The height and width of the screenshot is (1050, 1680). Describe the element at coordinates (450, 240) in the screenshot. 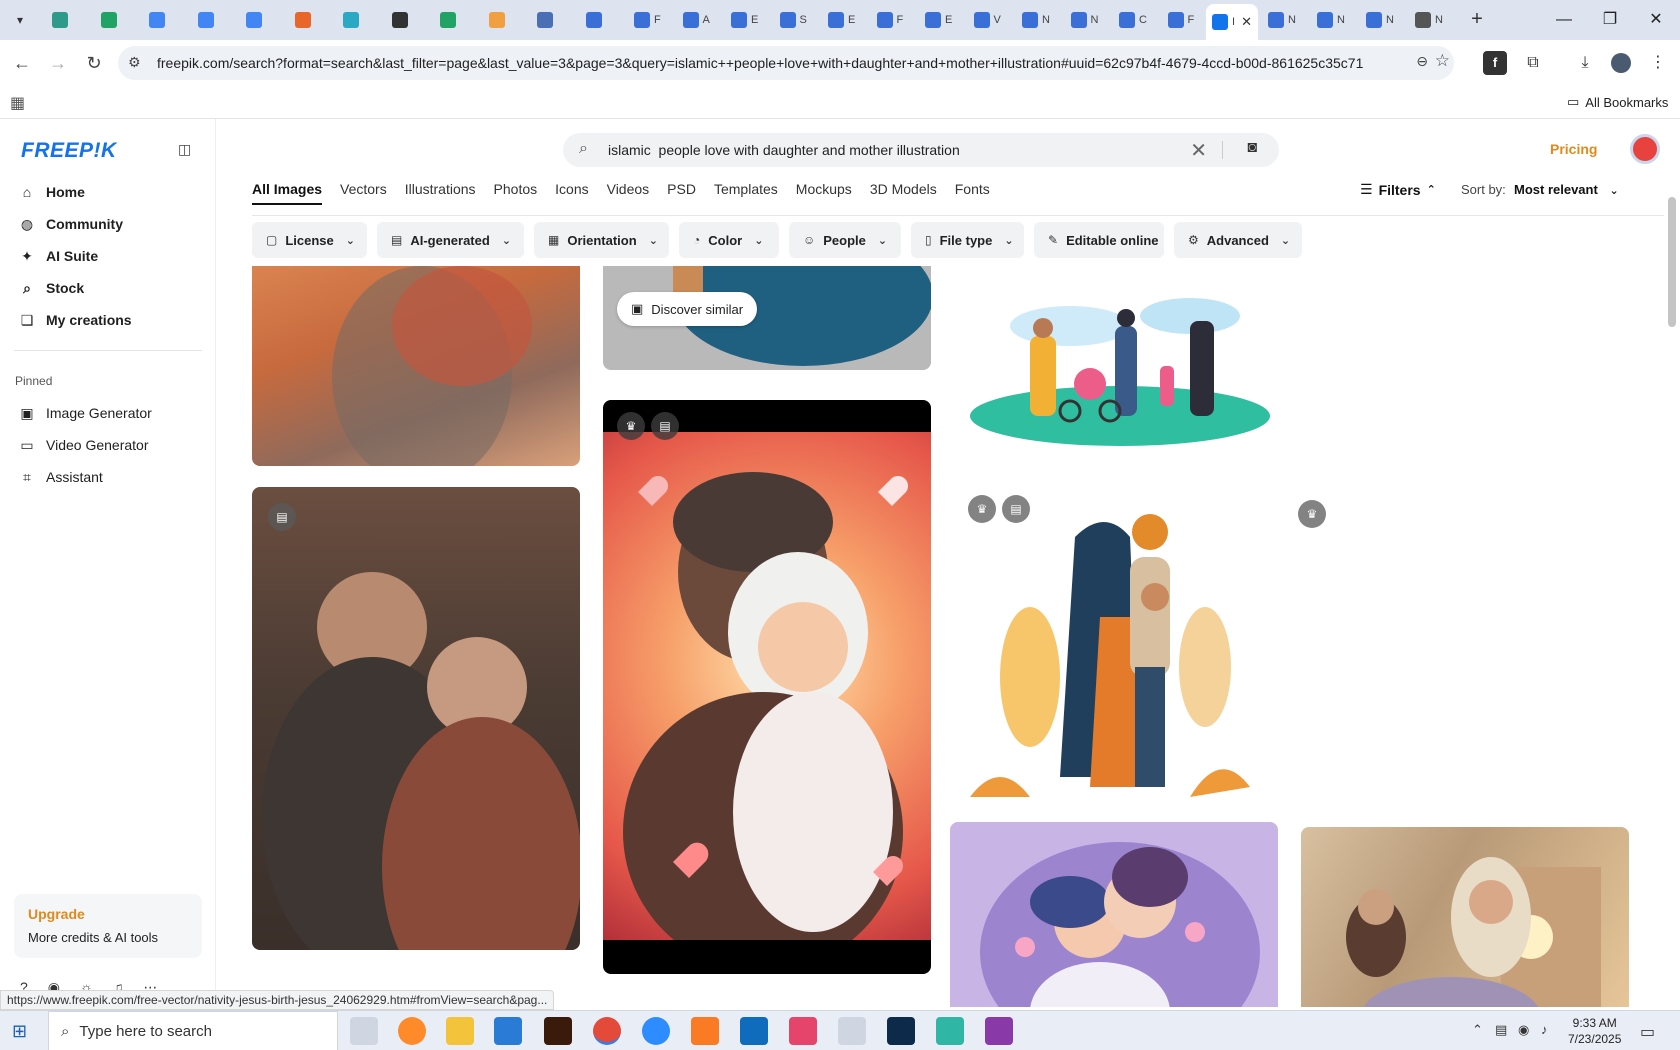

I see `filter-ai-generated: ▤ AI-generated ⌄` at that location.